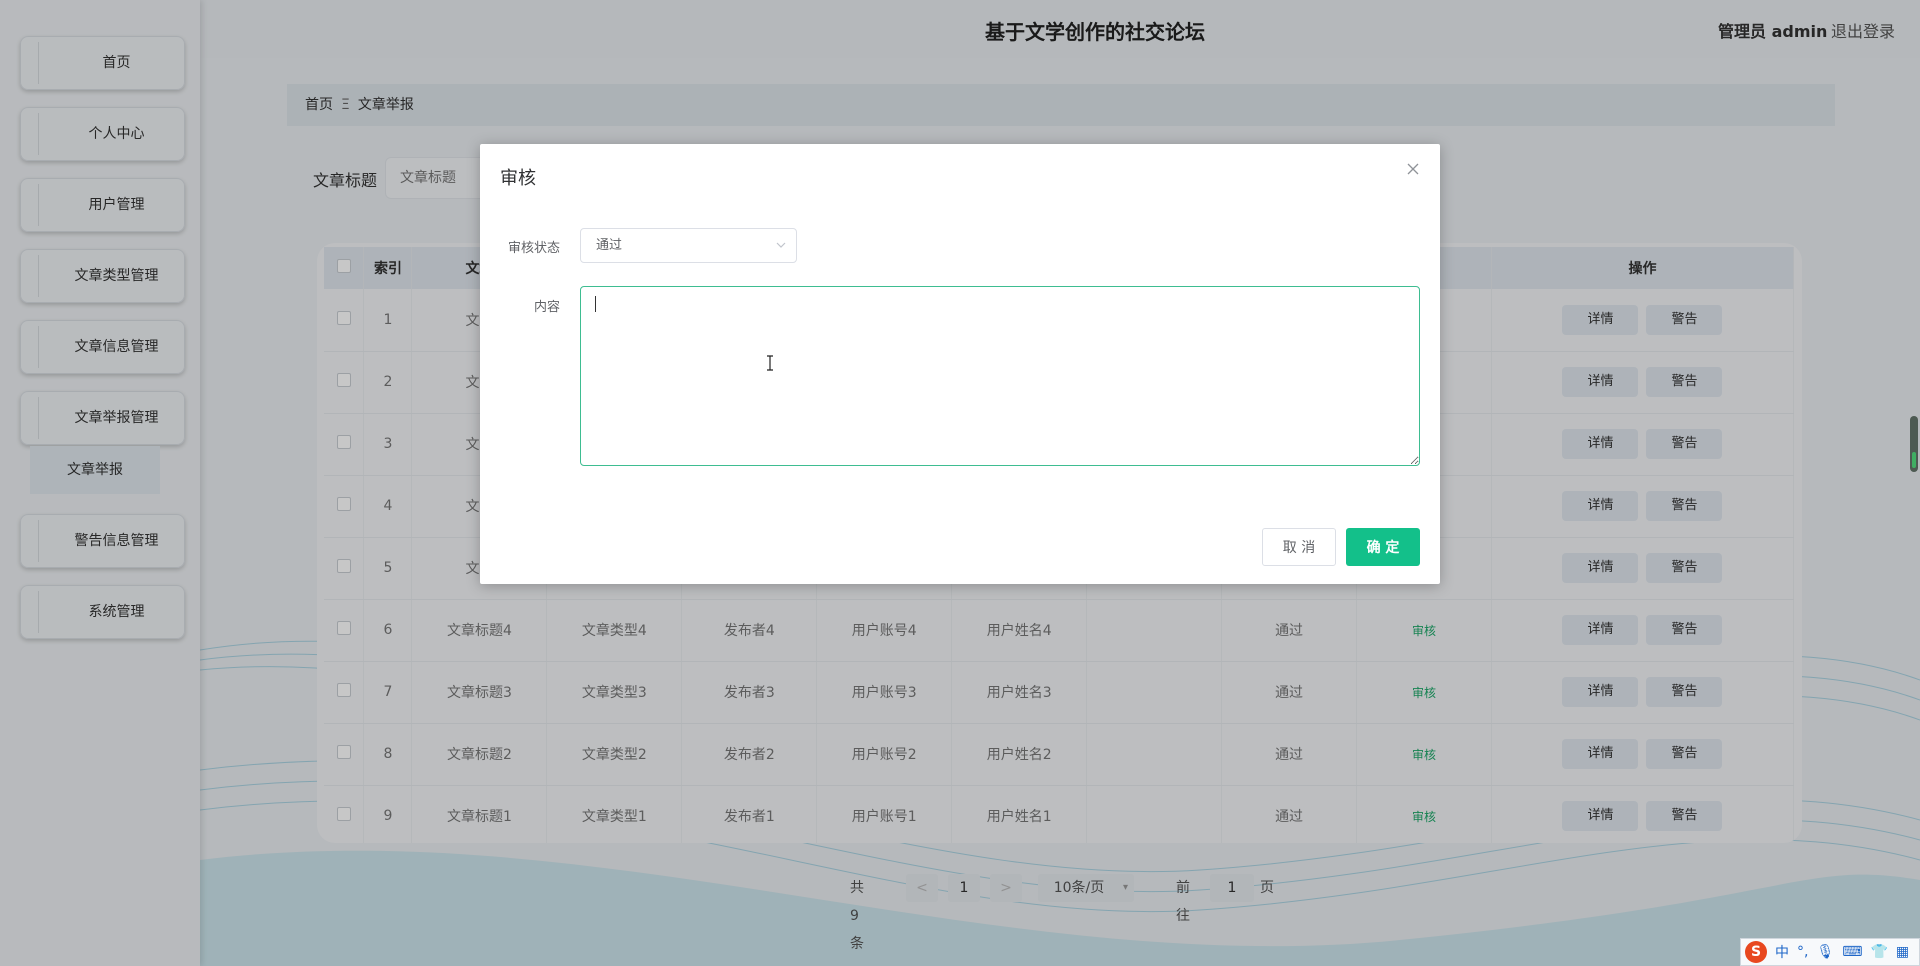  I want to click on microphone-icon: 🎙, so click(1825, 952).